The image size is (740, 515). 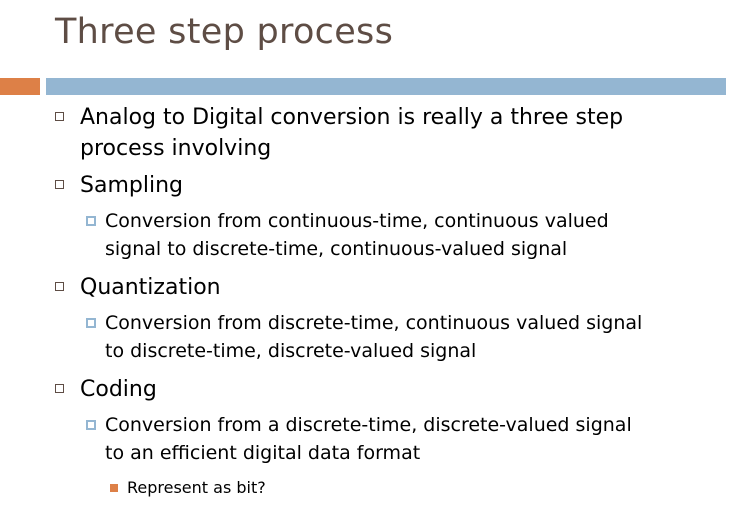 I want to click on bullet-coding: Coding, so click(x=385, y=389).